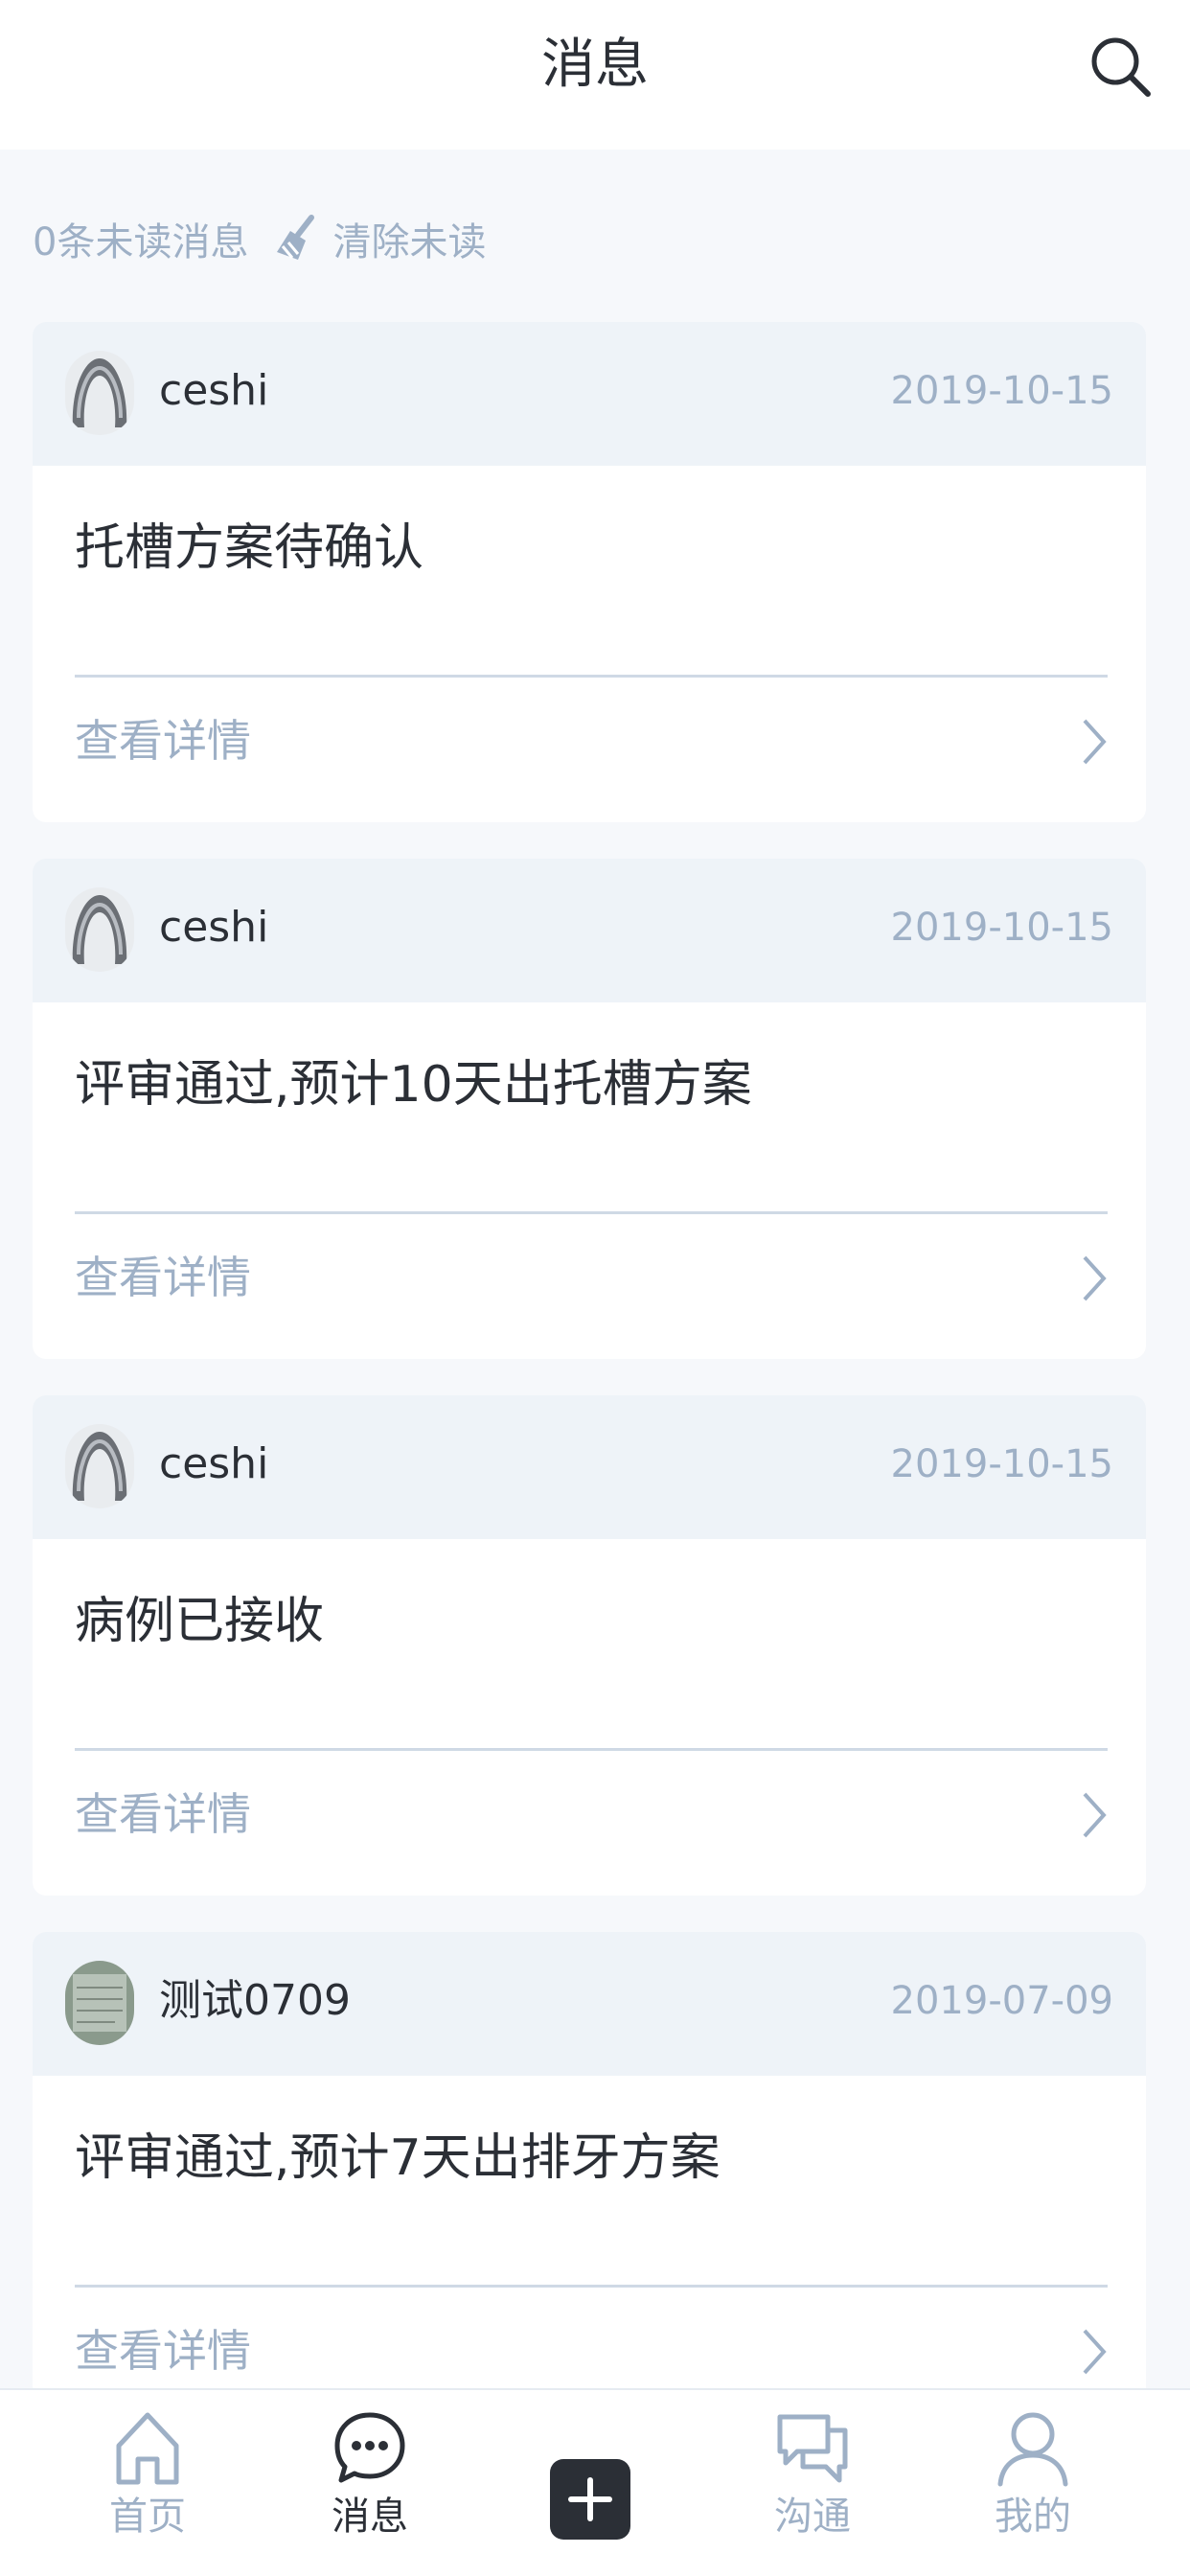  I want to click on chat-bubble-icon, so click(370, 2447).